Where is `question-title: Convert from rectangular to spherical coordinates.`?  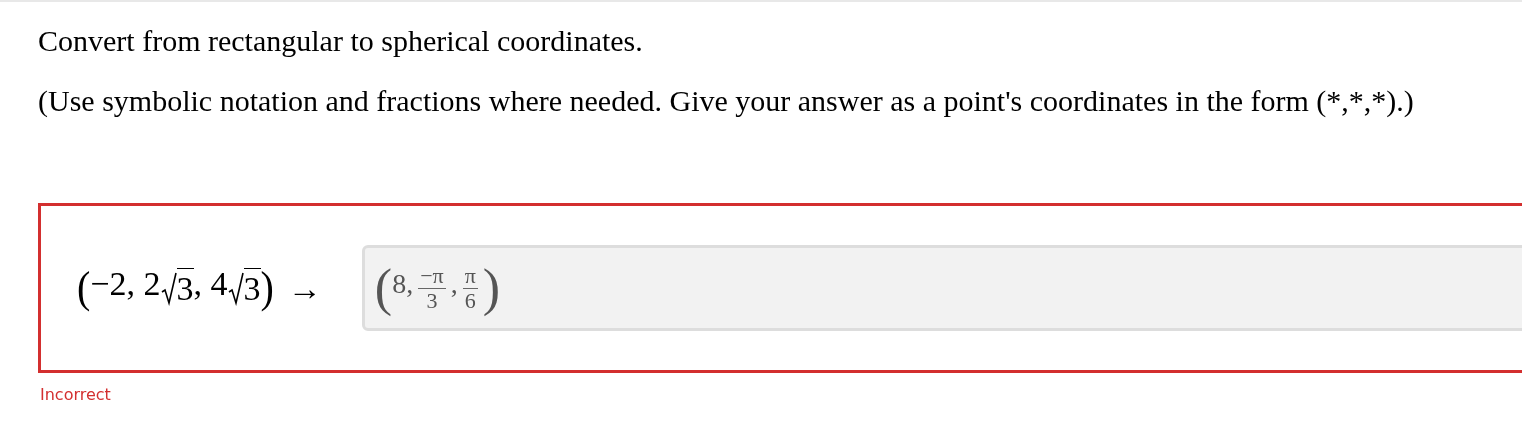 question-title: Convert from rectangular to spherical coordinates. is located at coordinates (341, 41).